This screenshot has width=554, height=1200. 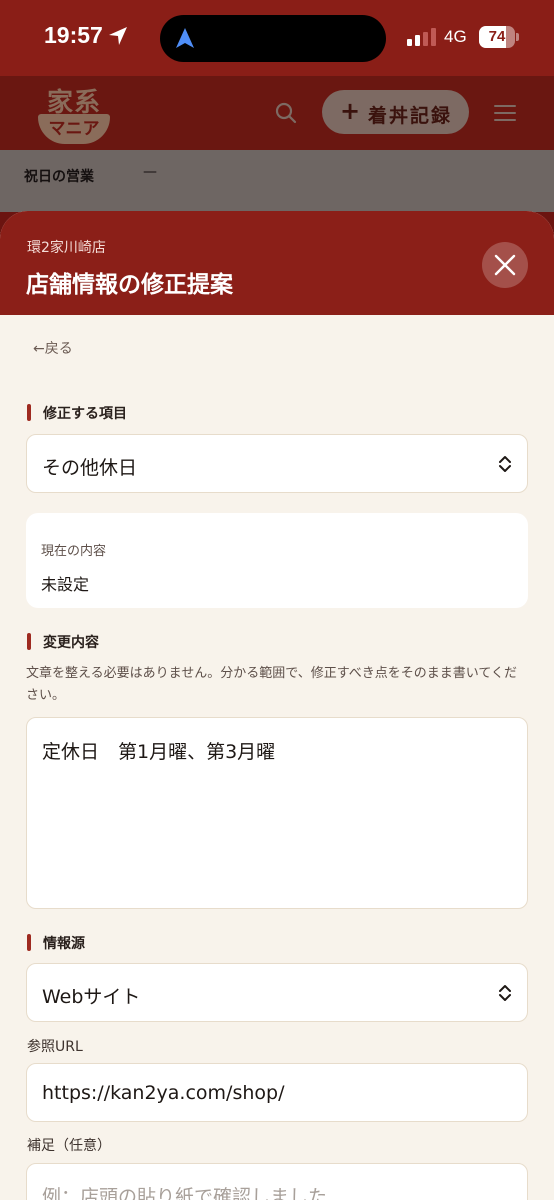 I want to click on record-bowl-button: + 着丼記録, so click(x=395, y=112).